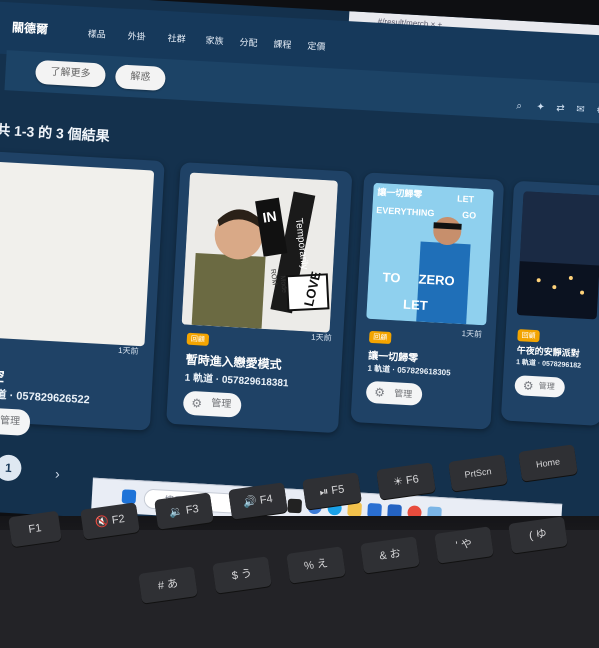 The image size is (599, 648). I want to click on key-7: ' や, so click(464, 545).